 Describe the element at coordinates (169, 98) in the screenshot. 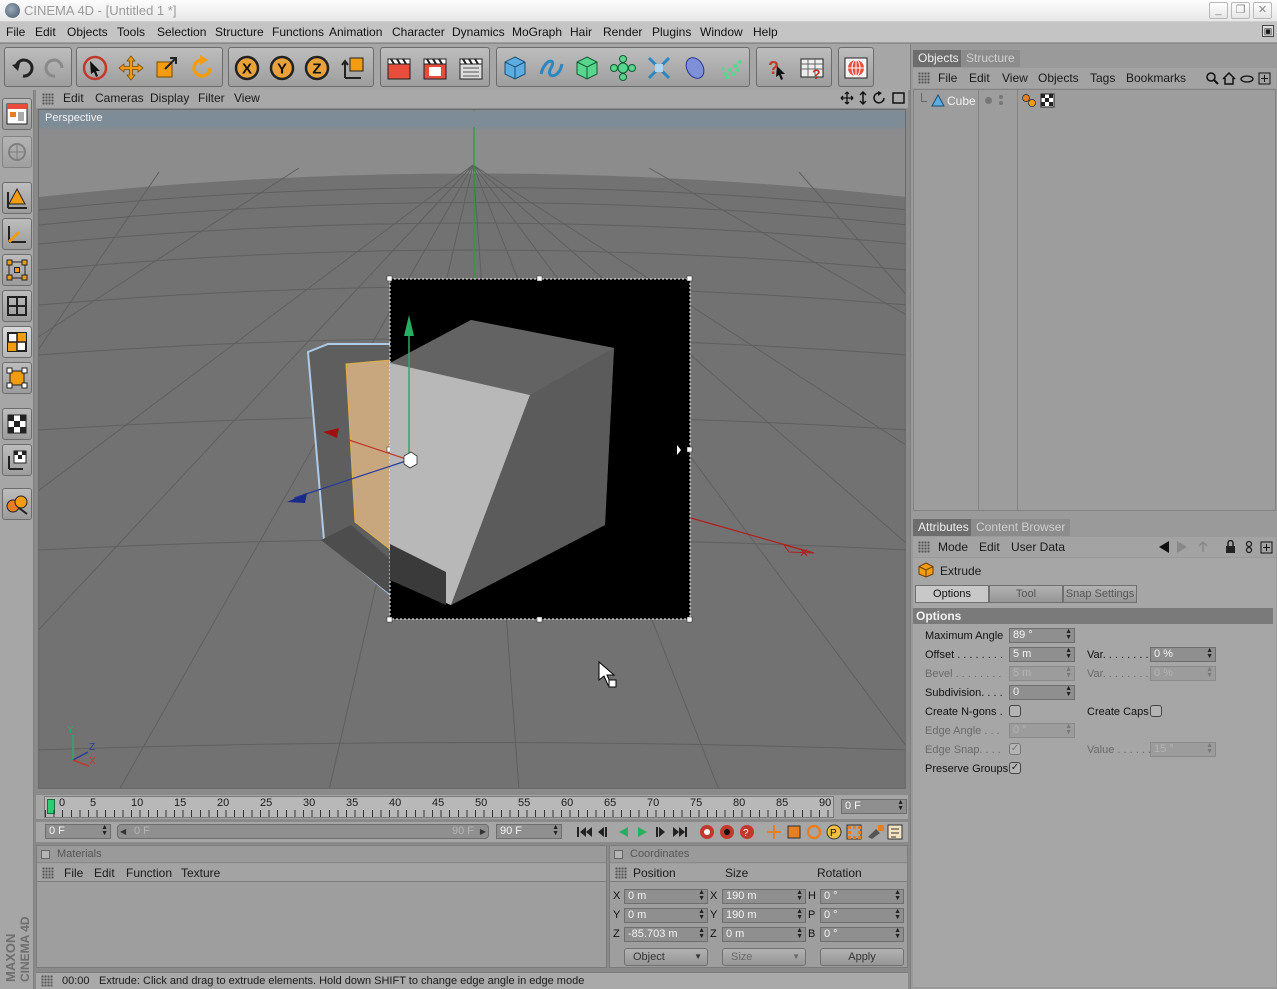

I see `viewport-menu-display: Display` at that location.